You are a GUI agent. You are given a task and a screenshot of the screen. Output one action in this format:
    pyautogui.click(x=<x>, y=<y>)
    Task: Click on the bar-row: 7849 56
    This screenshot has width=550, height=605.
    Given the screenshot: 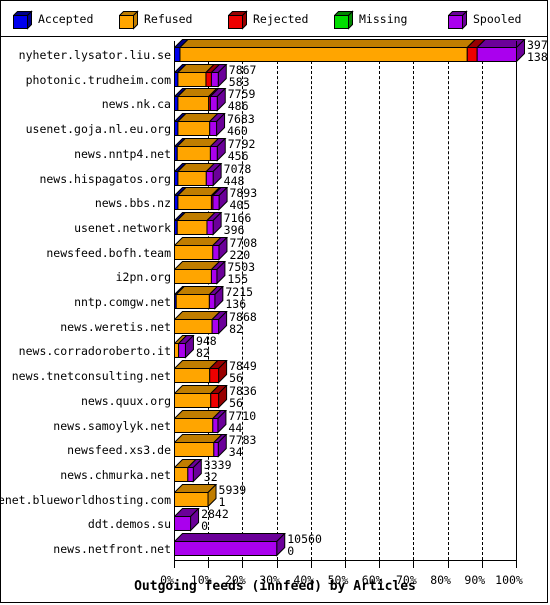 What is the action you would take?
    pyautogui.click(x=274, y=372)
    